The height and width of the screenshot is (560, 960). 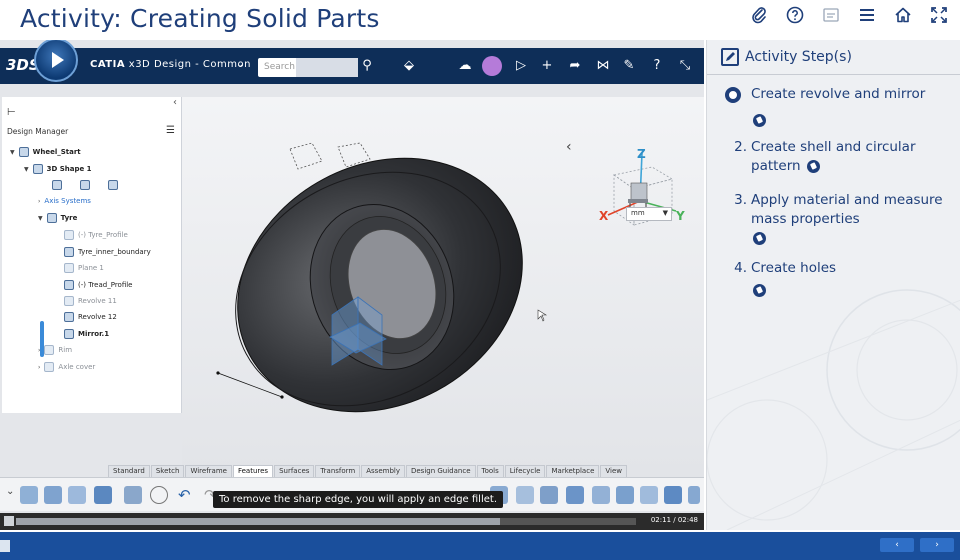 What do you see at coordinates (795, 15) in the screenshot?
I see `help-icon` at bounding box center [795, 15].